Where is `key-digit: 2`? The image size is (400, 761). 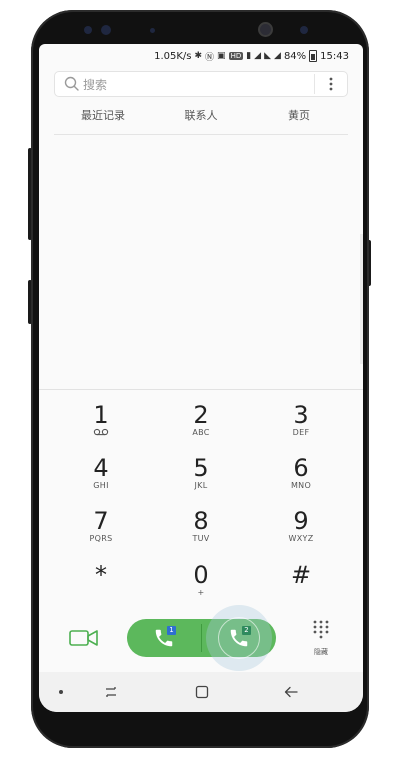 key-digit: 2 is located at coordinates (201, 415).